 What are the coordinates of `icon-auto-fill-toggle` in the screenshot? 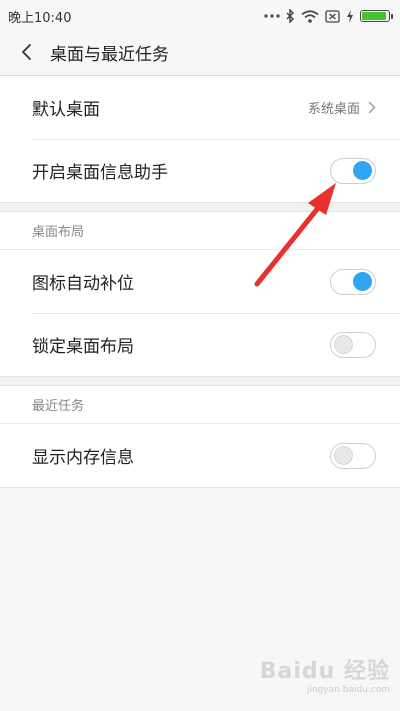 It's located at (353, 281).